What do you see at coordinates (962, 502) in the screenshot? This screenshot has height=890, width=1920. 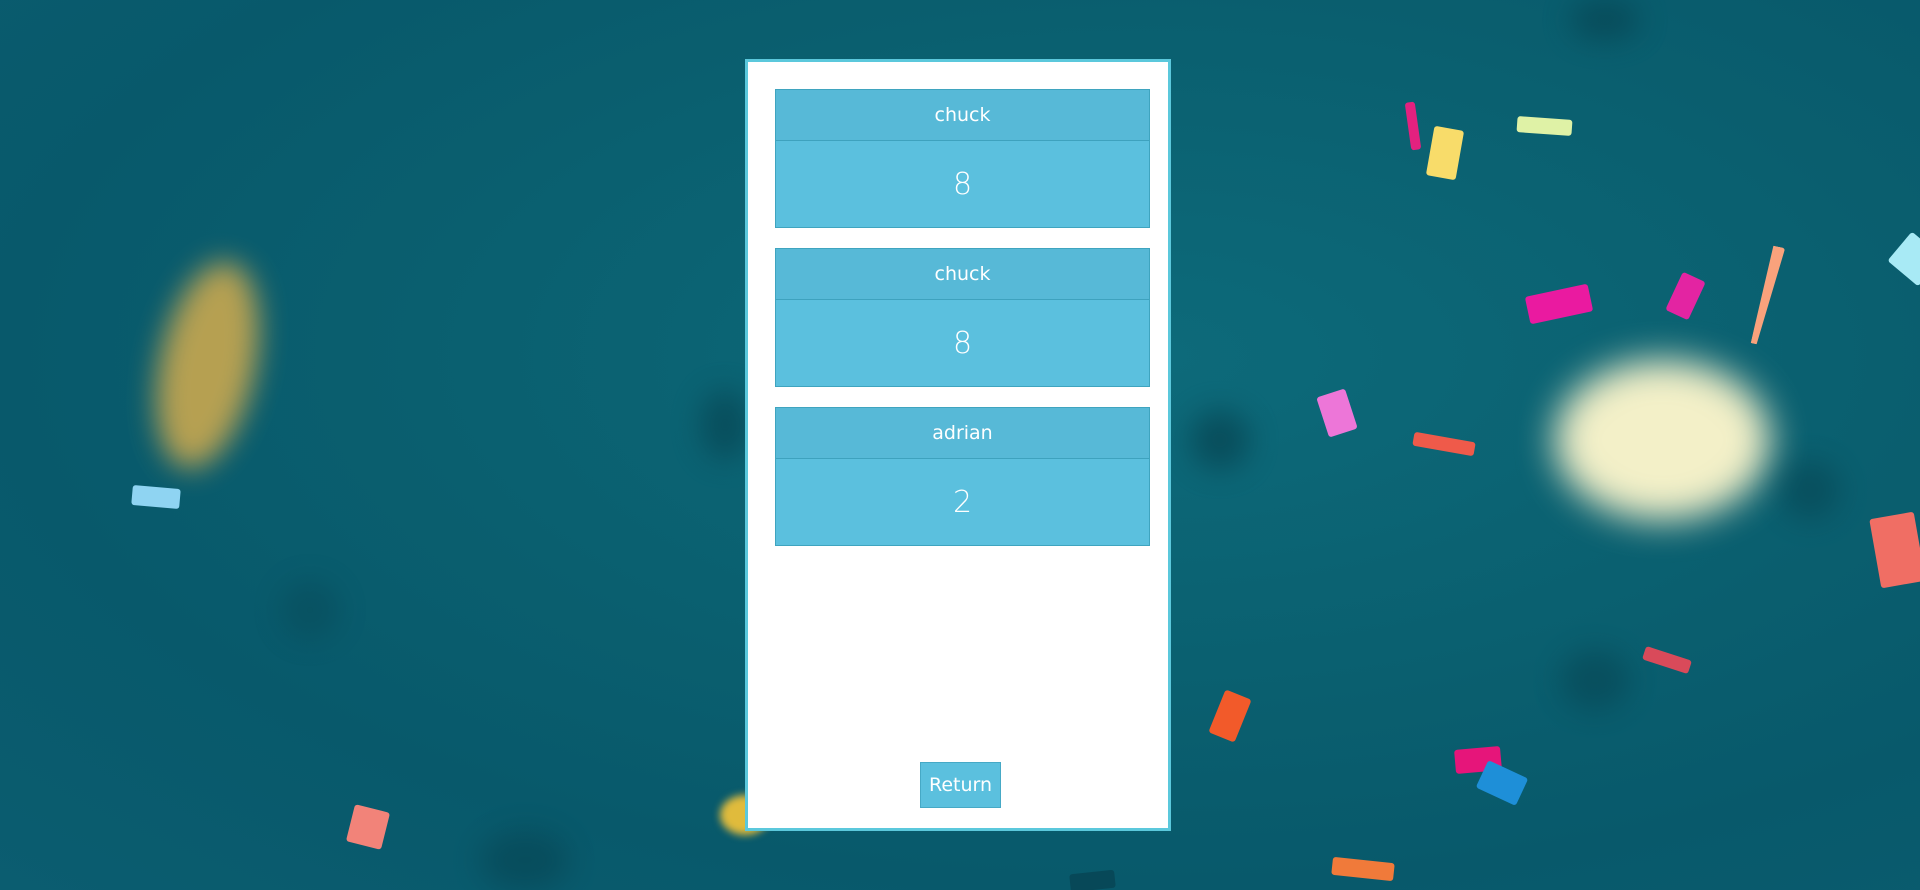 I see `player-score: 2` at bounding box center [962, 502].